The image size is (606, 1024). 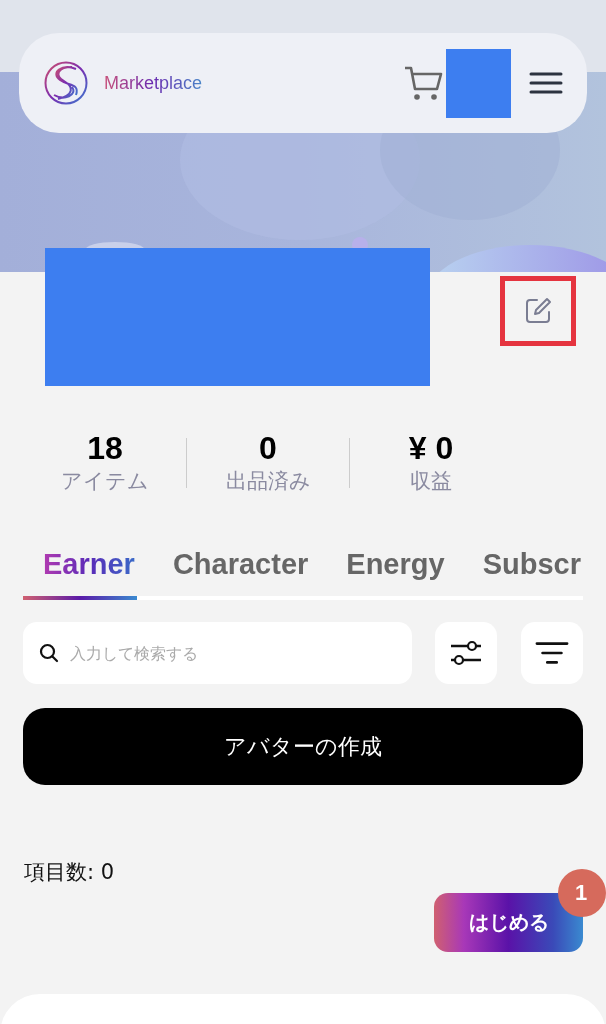 I want to click on stat-value: 0, so click(x=268, y=448).